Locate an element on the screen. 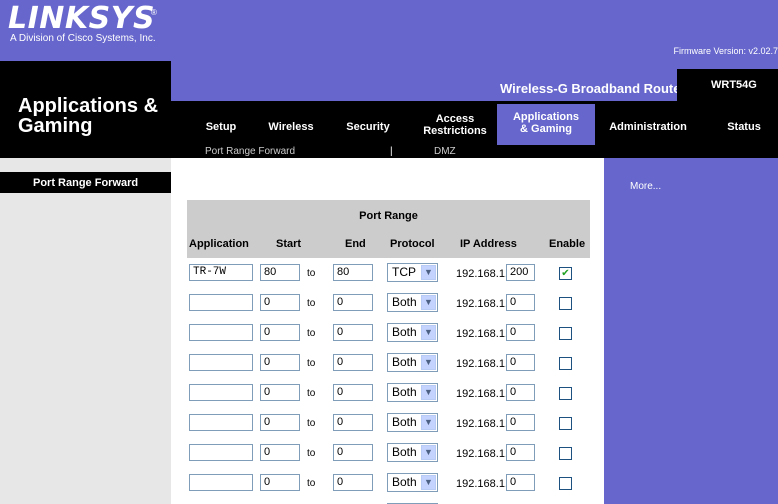 This screenshot has width=778, height=504. registered-mark: ® is located at coordinates (154, 12).